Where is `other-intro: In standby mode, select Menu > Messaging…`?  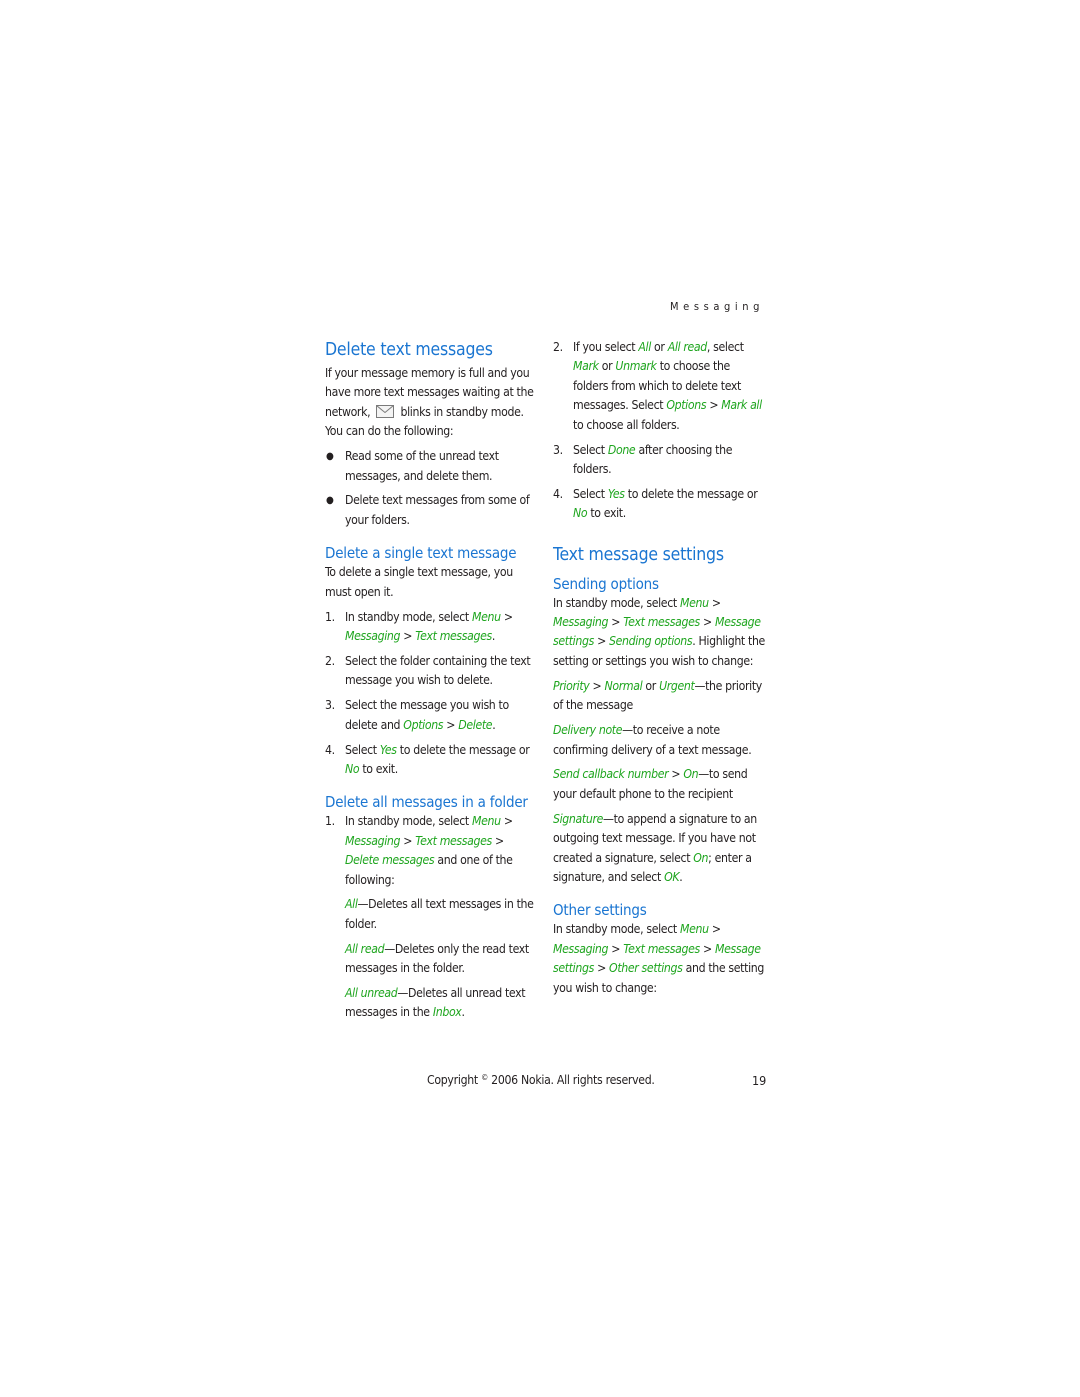 other-intro: In standby mode, select Menu > Messaging… is located at coordinates (659, 959).